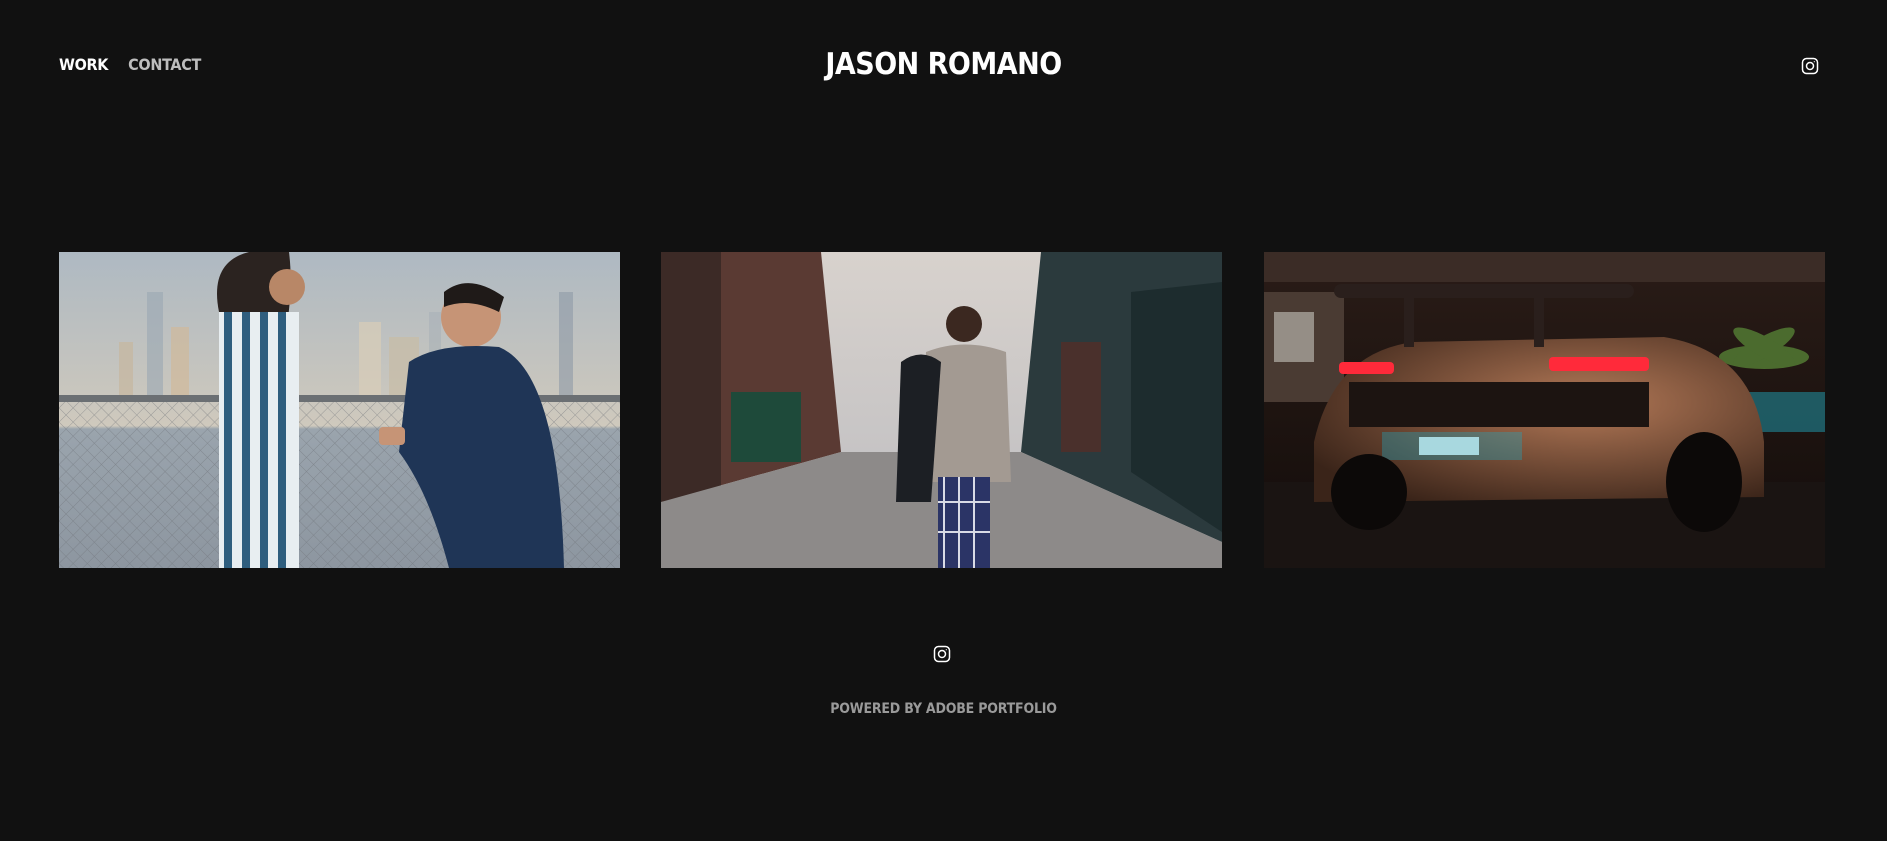  Describe the element at coordinates (943, 65) in the screenshot. I see `site-title: JASON ROMANO` at that location.